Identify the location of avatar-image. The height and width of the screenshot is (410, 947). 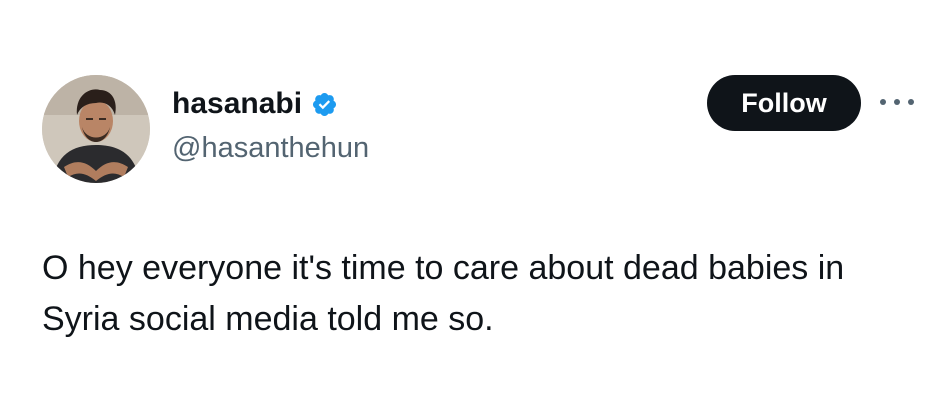
(96, 129).